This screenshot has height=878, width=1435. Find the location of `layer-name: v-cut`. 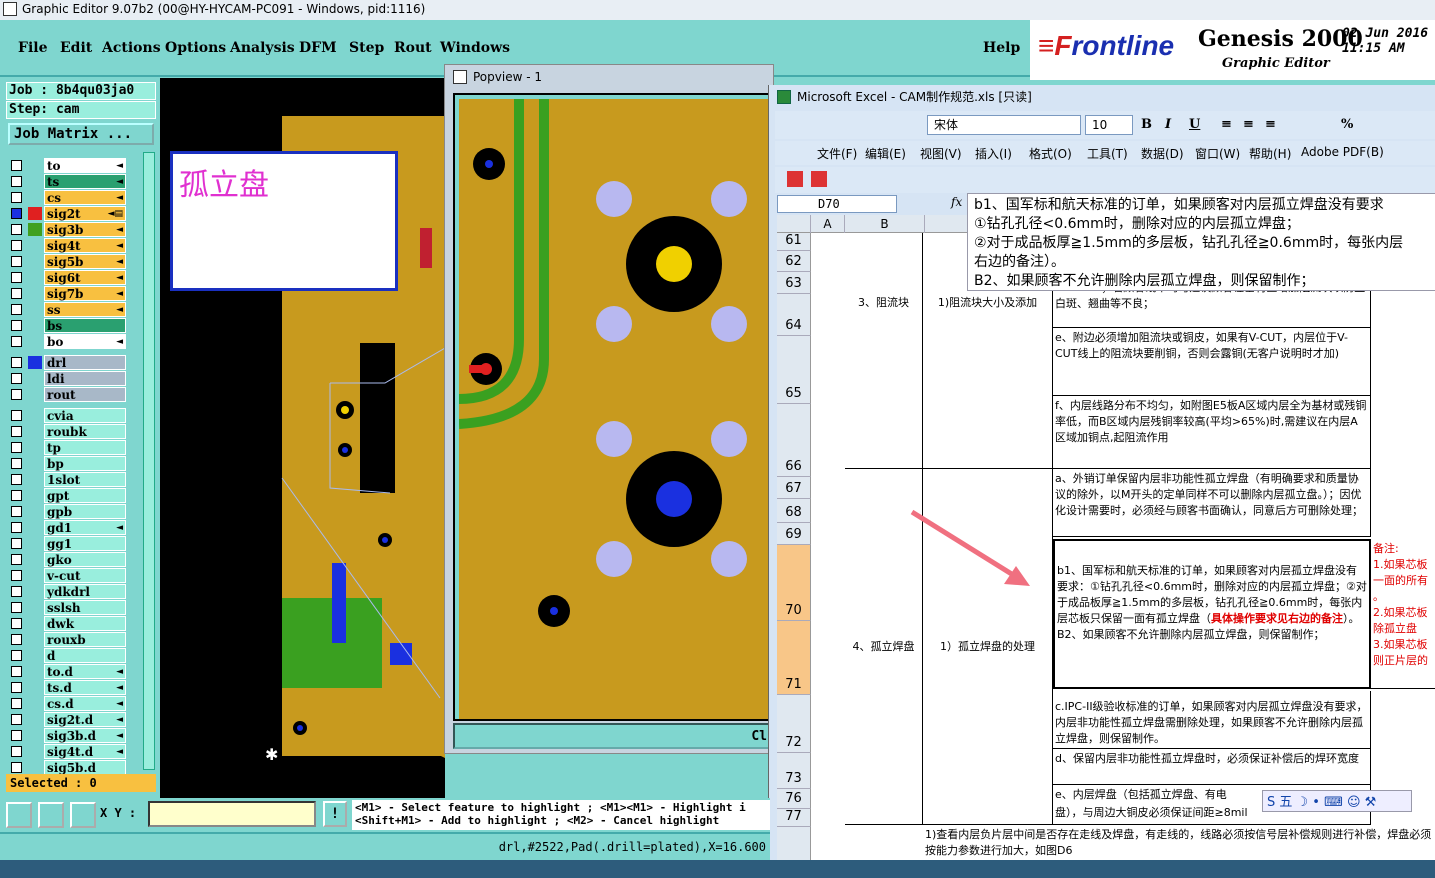

layer-name: v-cut is located at coordinates (85, 575).